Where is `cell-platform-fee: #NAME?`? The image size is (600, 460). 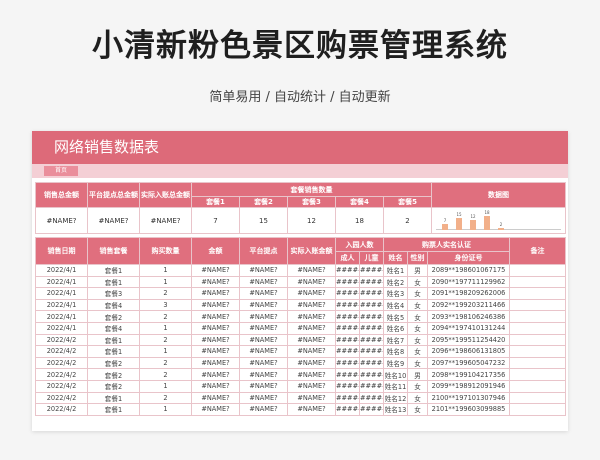 cell-platform-fee: #NAME? is located at coordinates (113, 220).